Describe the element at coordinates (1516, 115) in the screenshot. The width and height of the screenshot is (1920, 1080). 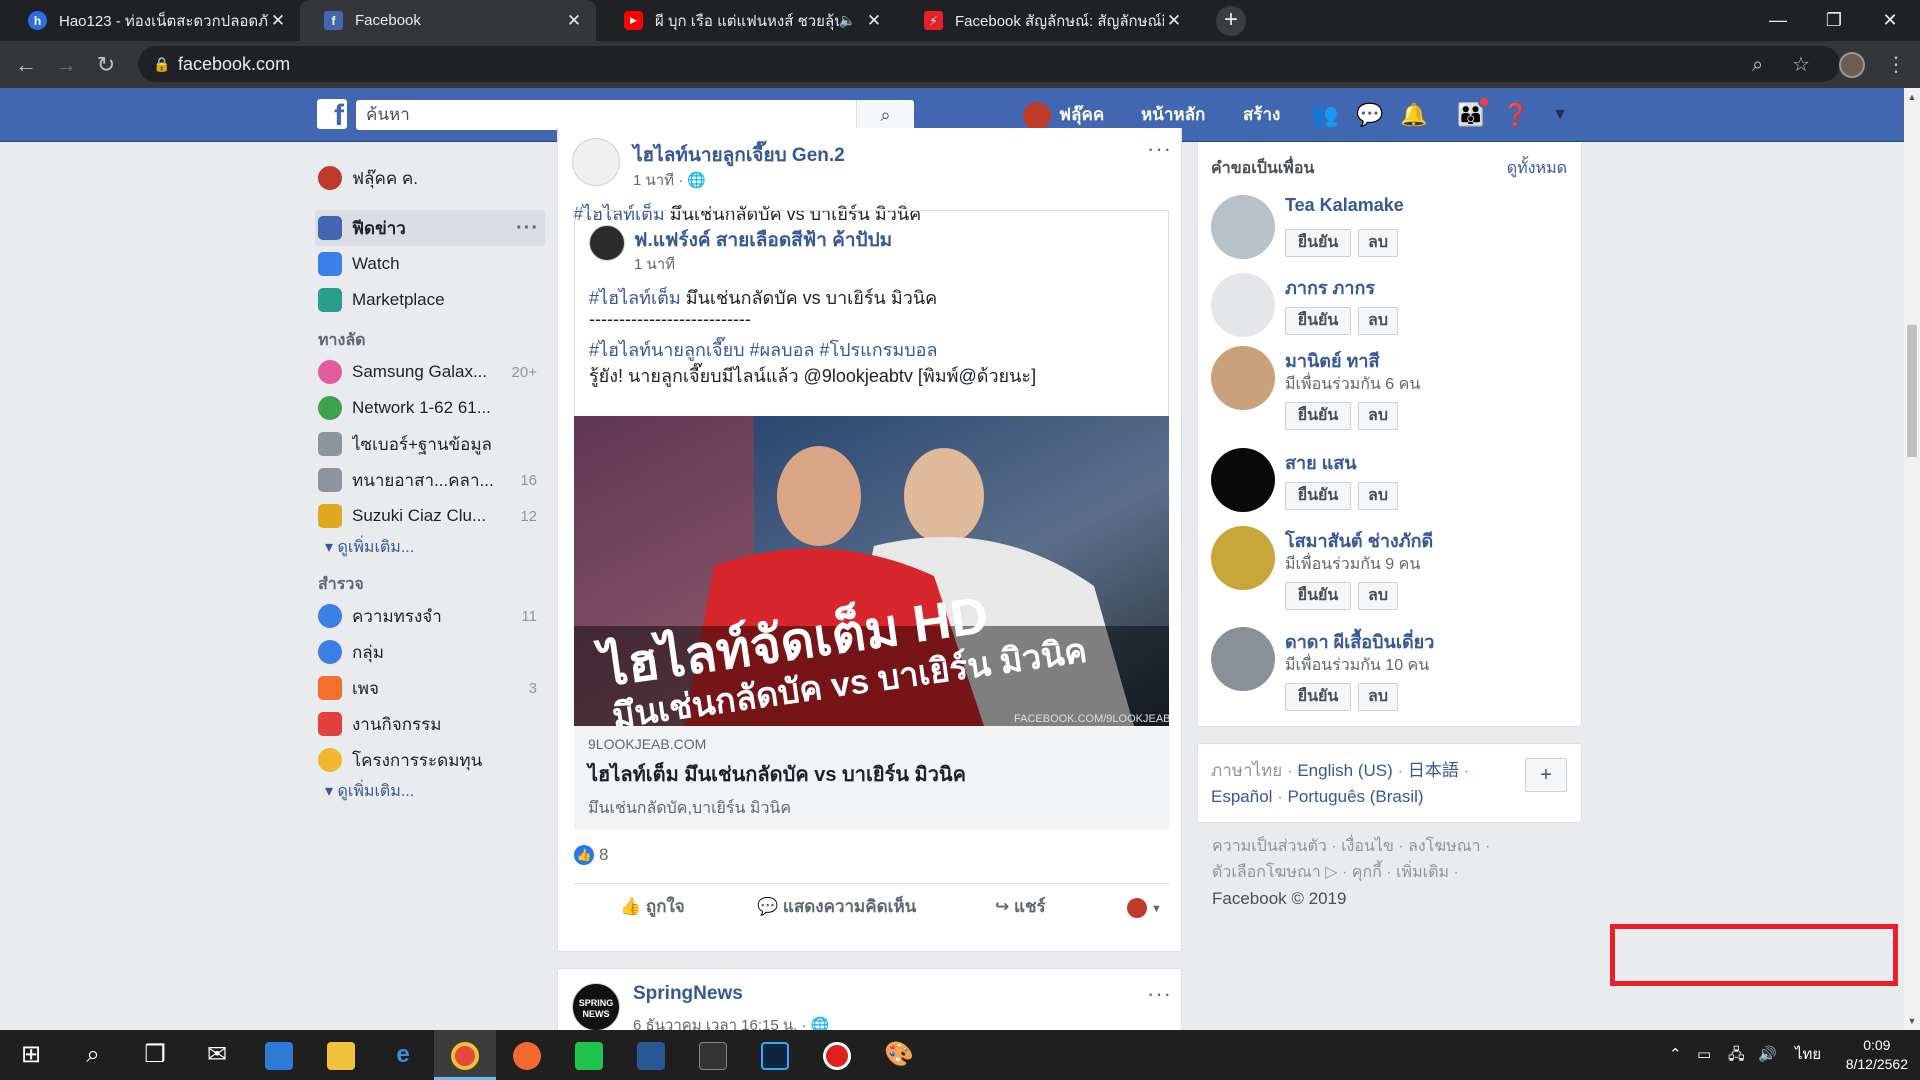
I see `help-icon: ❓` at that location.